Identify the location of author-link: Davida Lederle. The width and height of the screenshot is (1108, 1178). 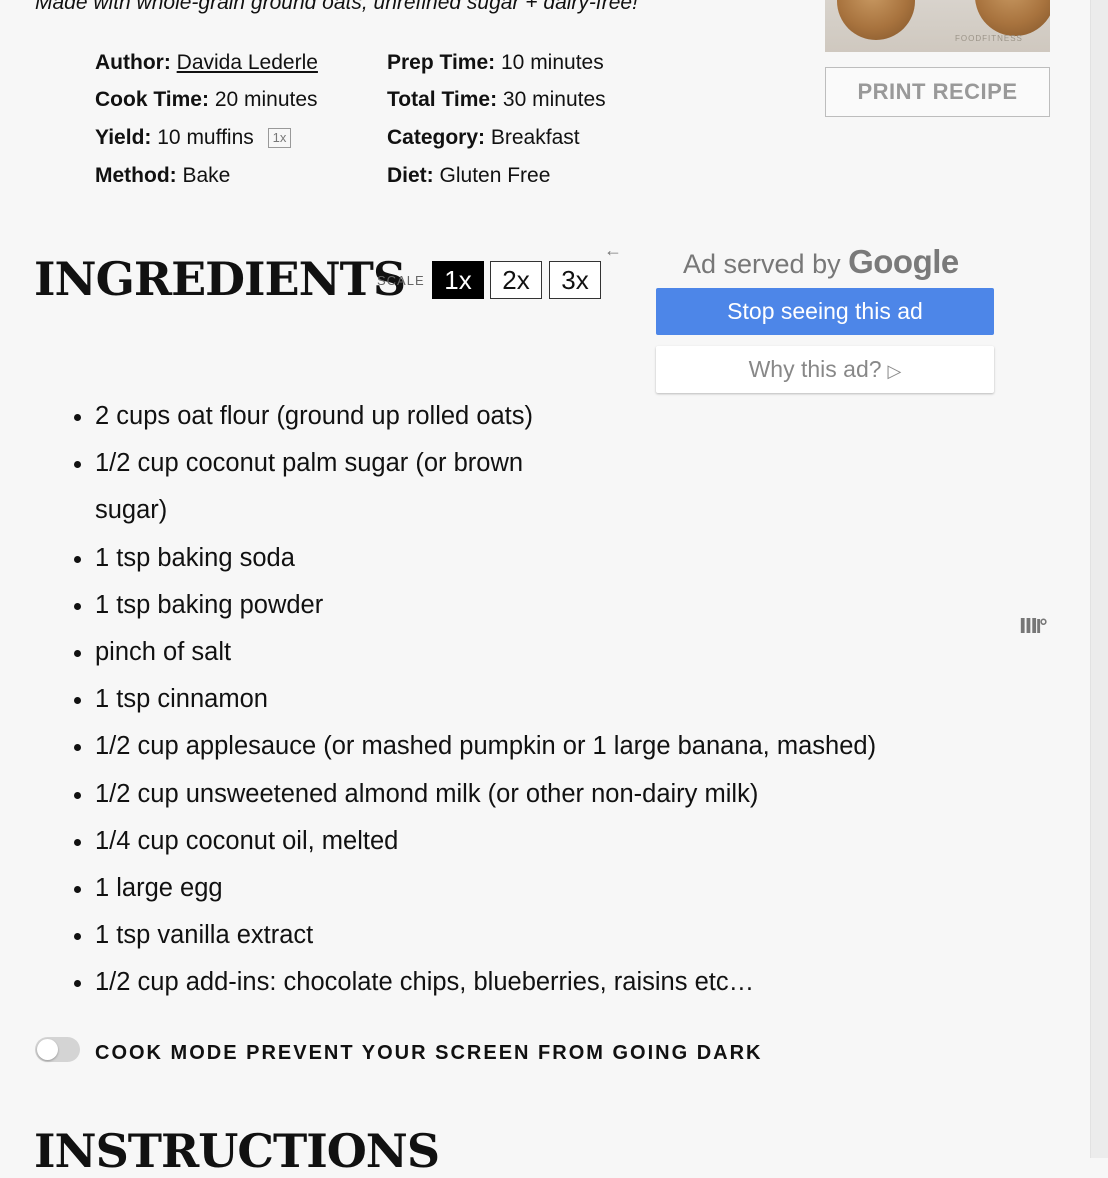
(247, 62).